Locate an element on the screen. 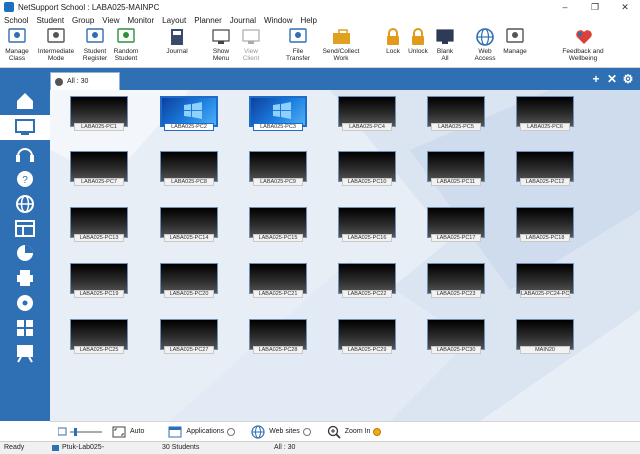  student-computer-tile: LABA025-PC6 is located at coordinates (545, 115).